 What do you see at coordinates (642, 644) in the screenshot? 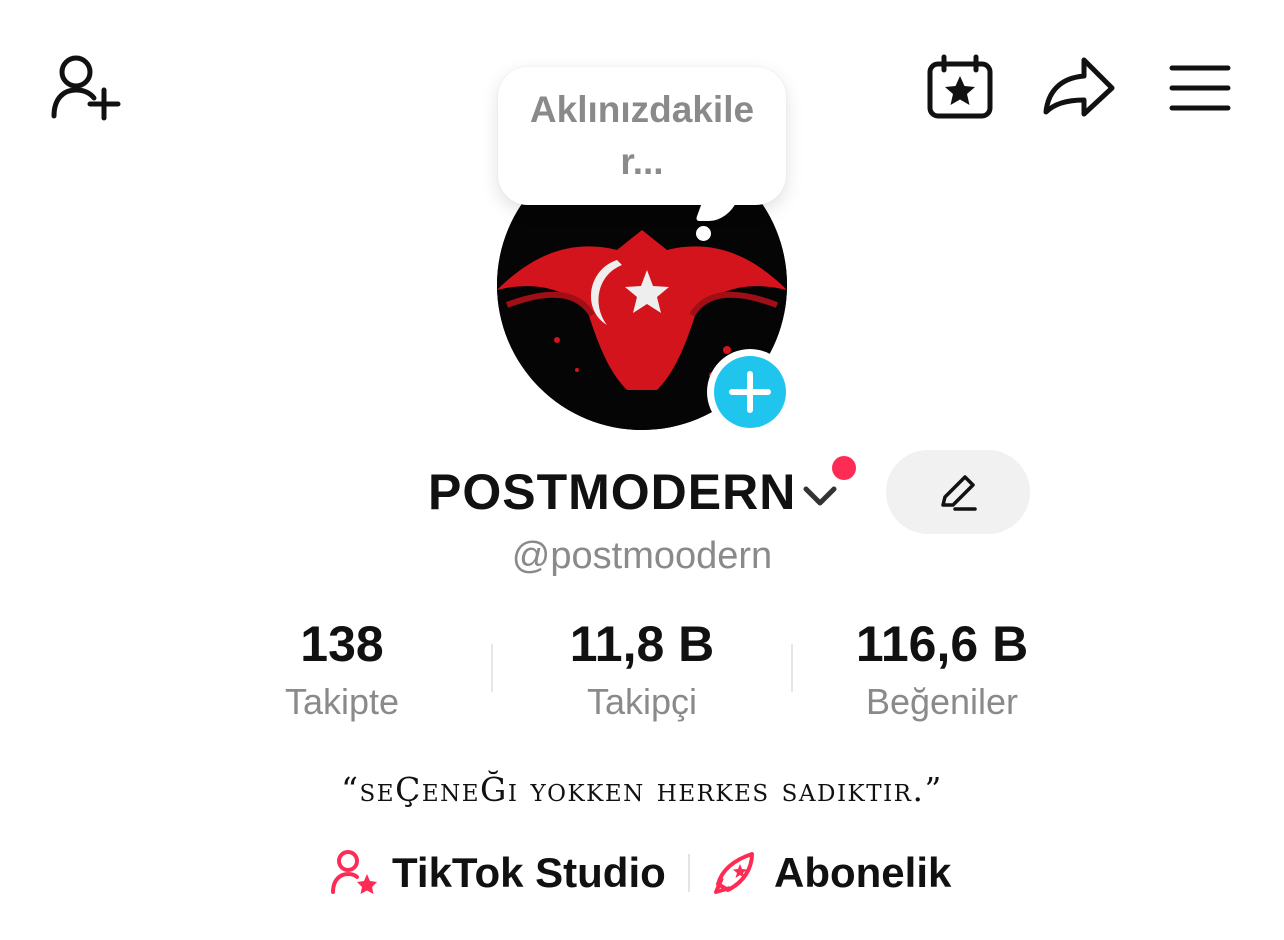
I see `stat-value: 11,8 B` at bounding box center [642, 644].